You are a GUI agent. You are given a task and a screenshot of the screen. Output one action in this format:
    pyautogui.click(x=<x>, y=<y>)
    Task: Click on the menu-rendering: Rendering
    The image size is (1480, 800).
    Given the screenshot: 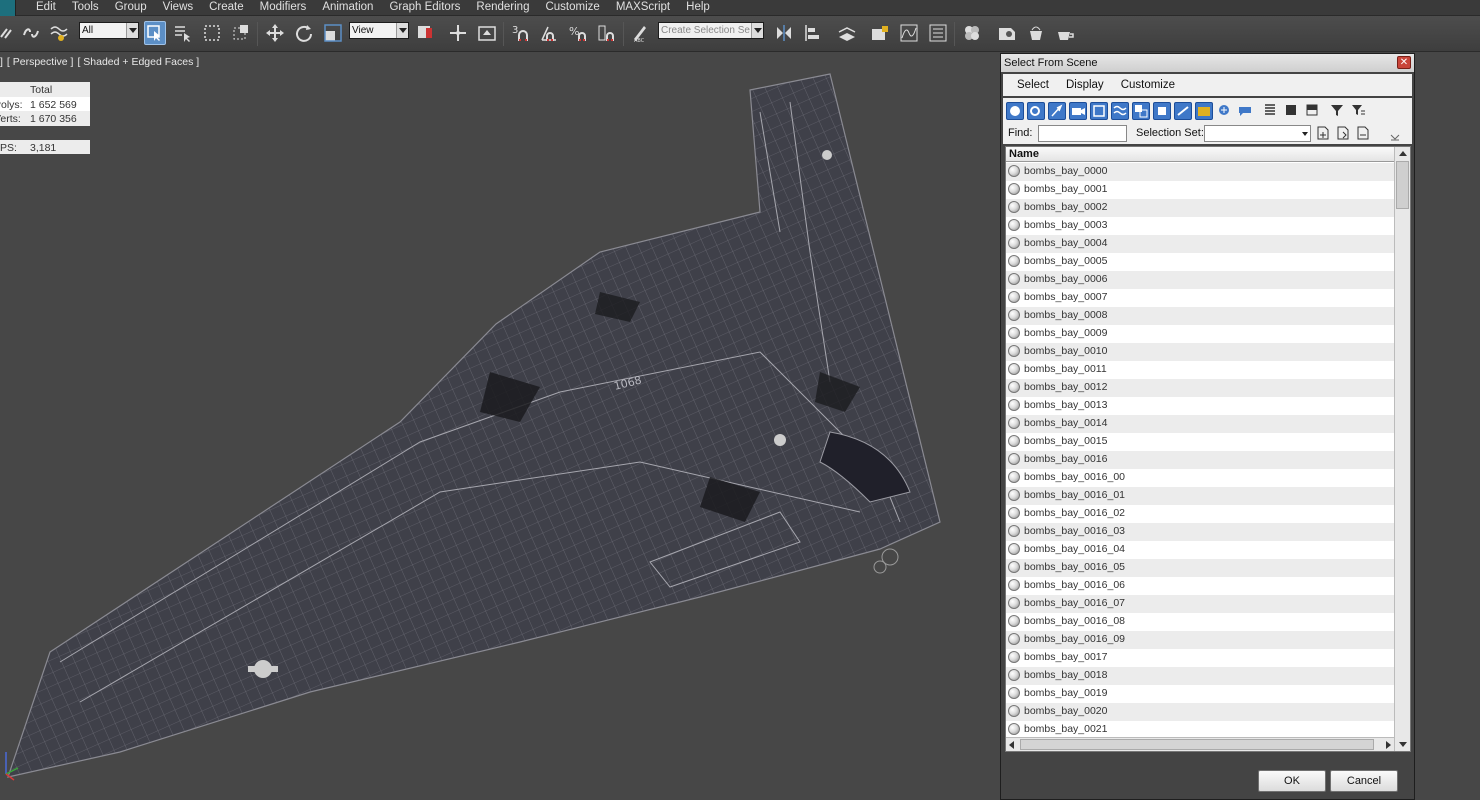 What is the action you would take?
    pyautogui.click(x=502, y=8)
    